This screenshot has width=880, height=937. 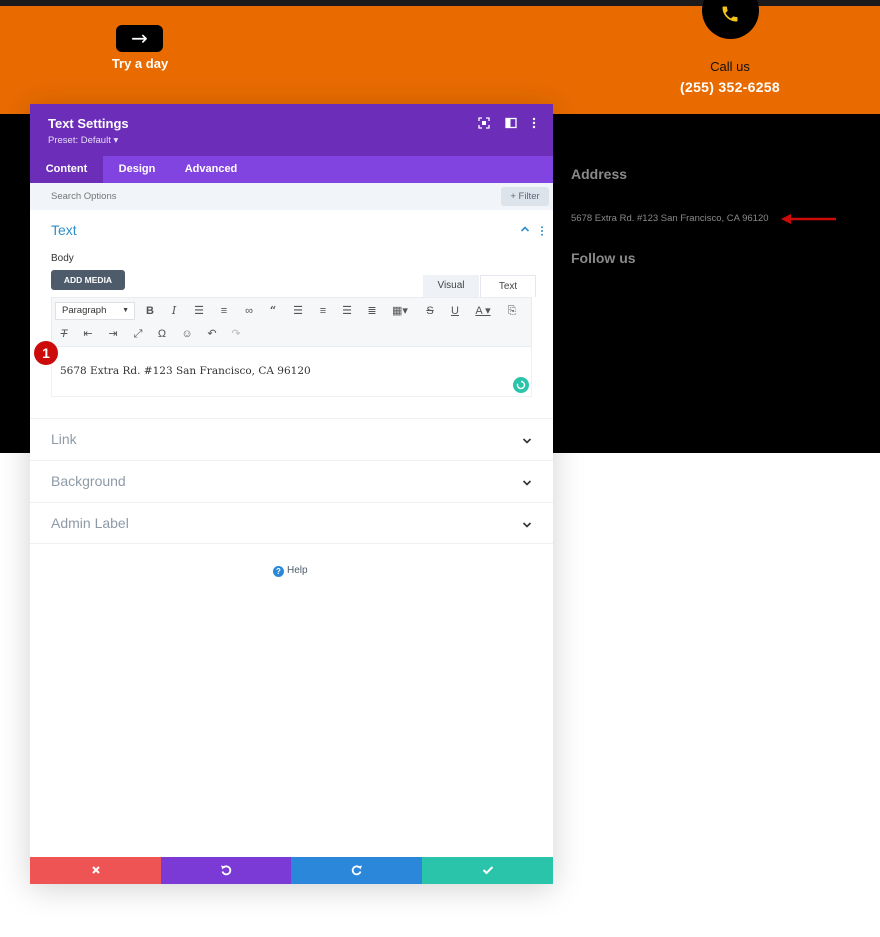 What do you see at coordinates (140, 63) in the screenshot?
I see `try-label: Try a day` at bounding box center [140, 63].